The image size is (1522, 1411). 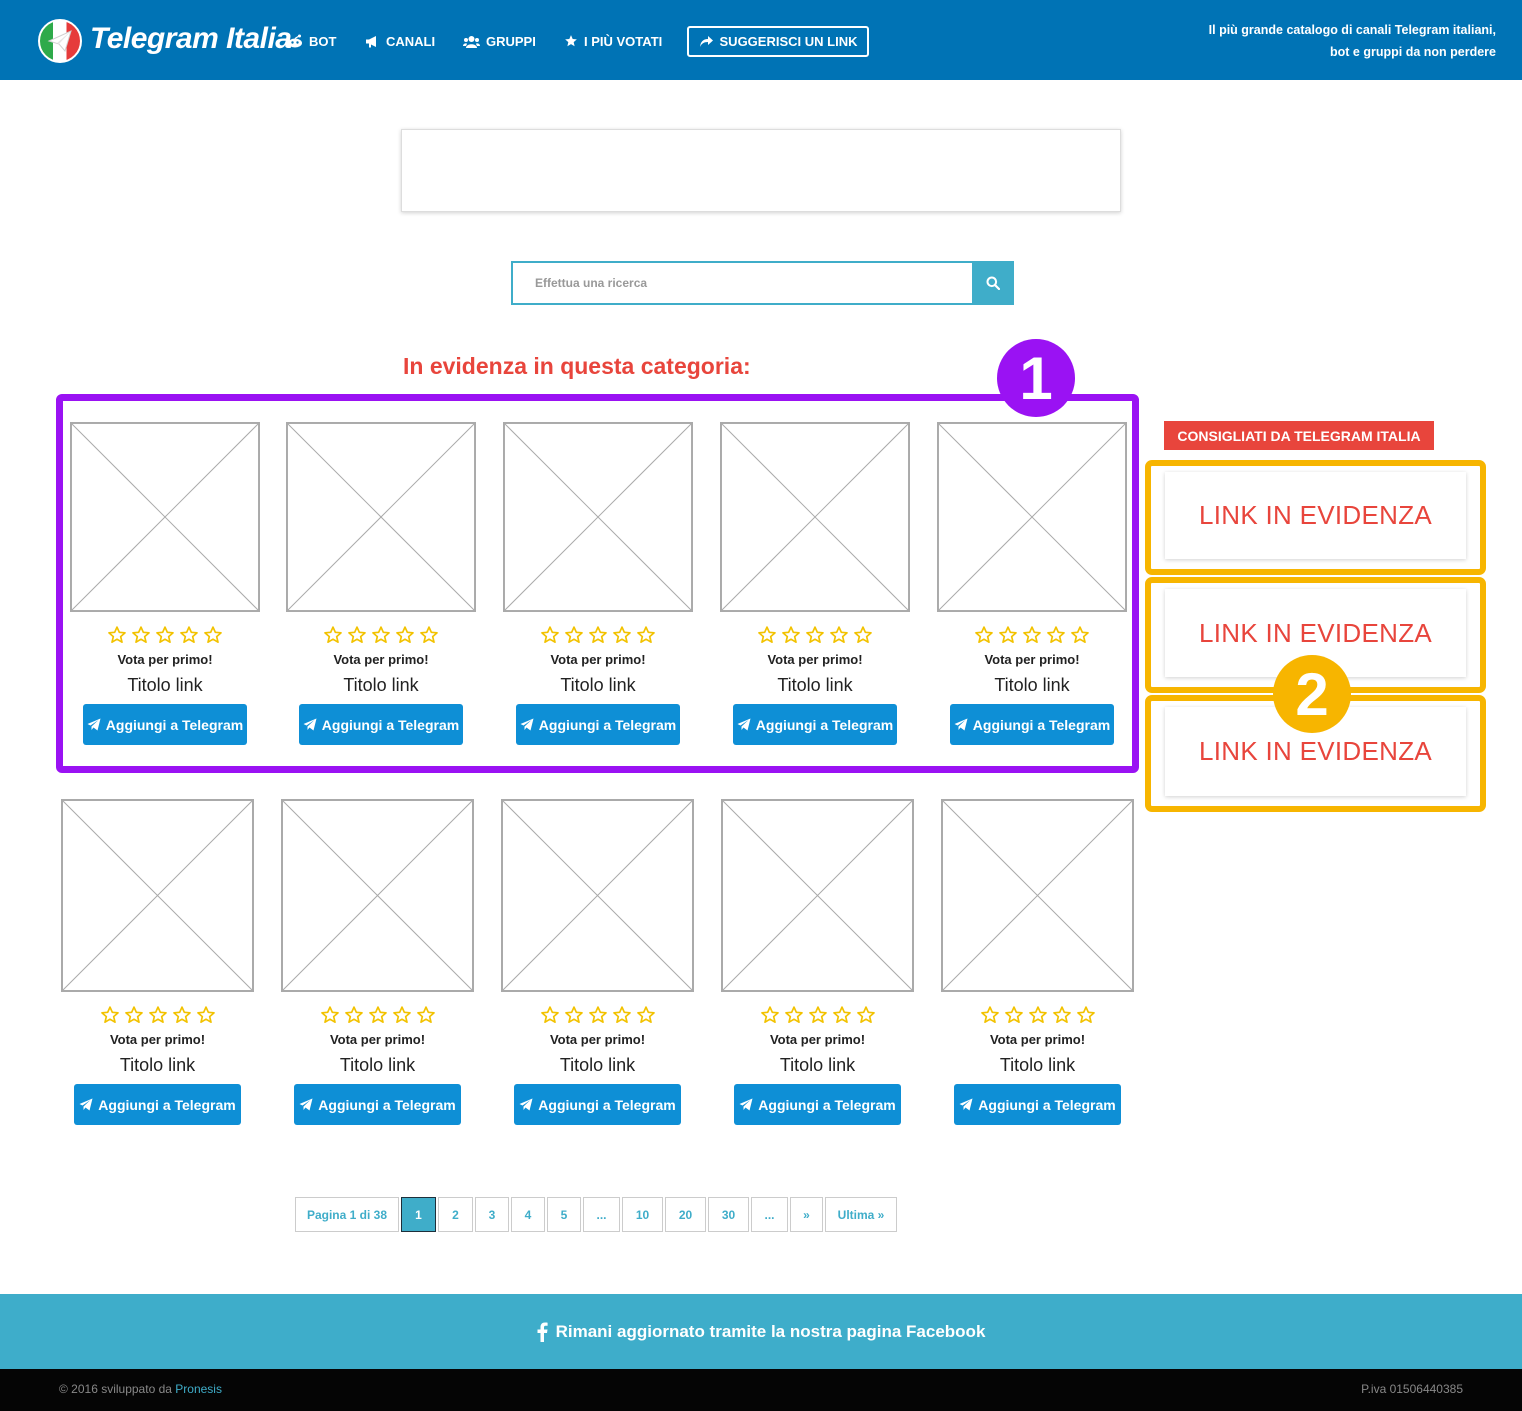 I want to click on page-next: », so click(x=806, y=1214).